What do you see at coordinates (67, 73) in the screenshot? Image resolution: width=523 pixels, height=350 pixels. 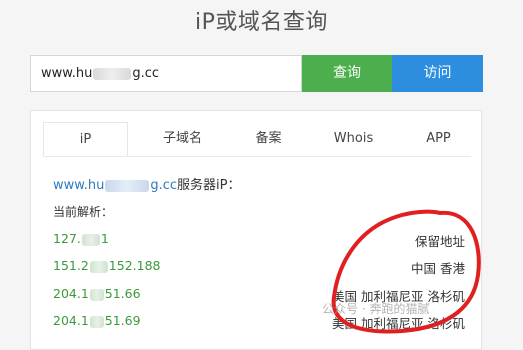 I see `input-text-prefix: www.hu` at bounding box center [67, 73].